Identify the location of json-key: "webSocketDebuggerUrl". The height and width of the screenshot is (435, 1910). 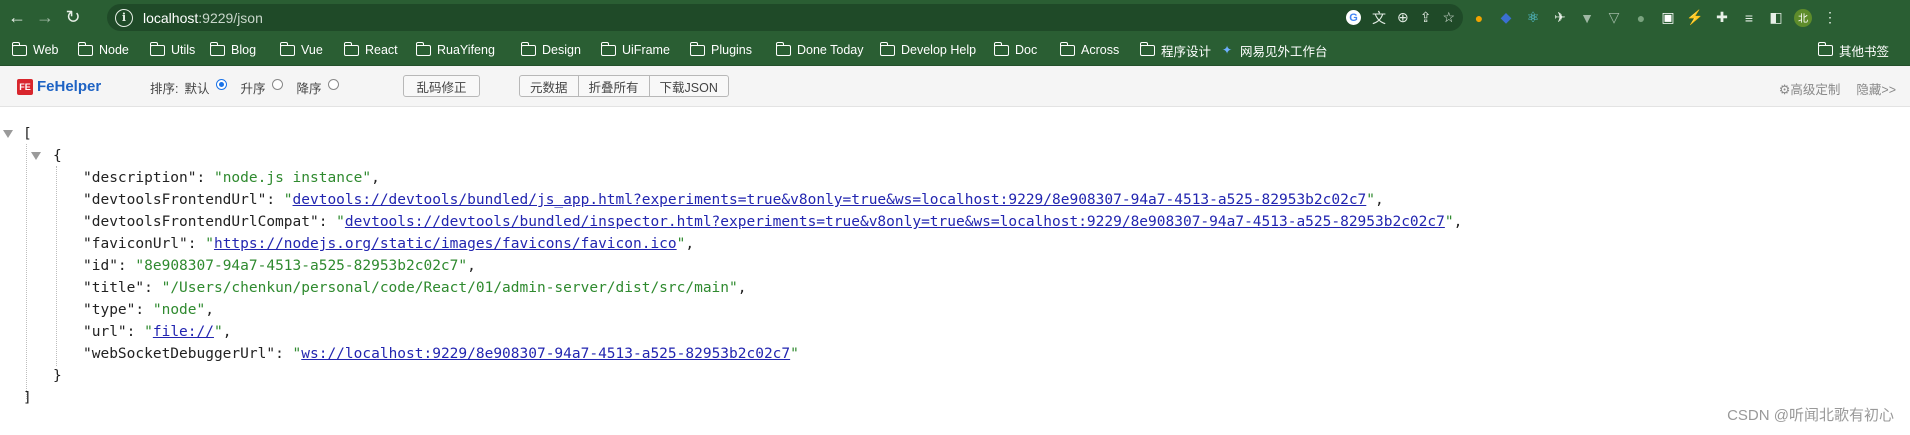
(179, 354).